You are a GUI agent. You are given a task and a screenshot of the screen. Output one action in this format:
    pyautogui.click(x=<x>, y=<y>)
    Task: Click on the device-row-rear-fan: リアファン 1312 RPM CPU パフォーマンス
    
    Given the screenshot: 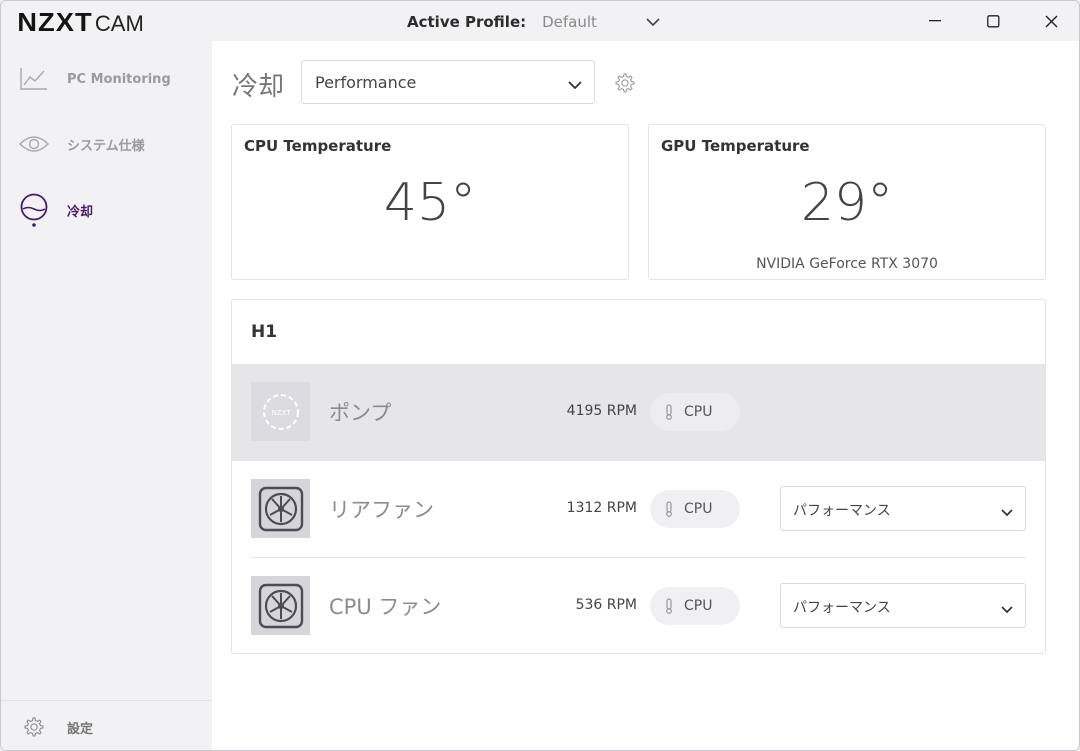 What is the action you would take?
    pyautogui.click(x=638, y=509)
    